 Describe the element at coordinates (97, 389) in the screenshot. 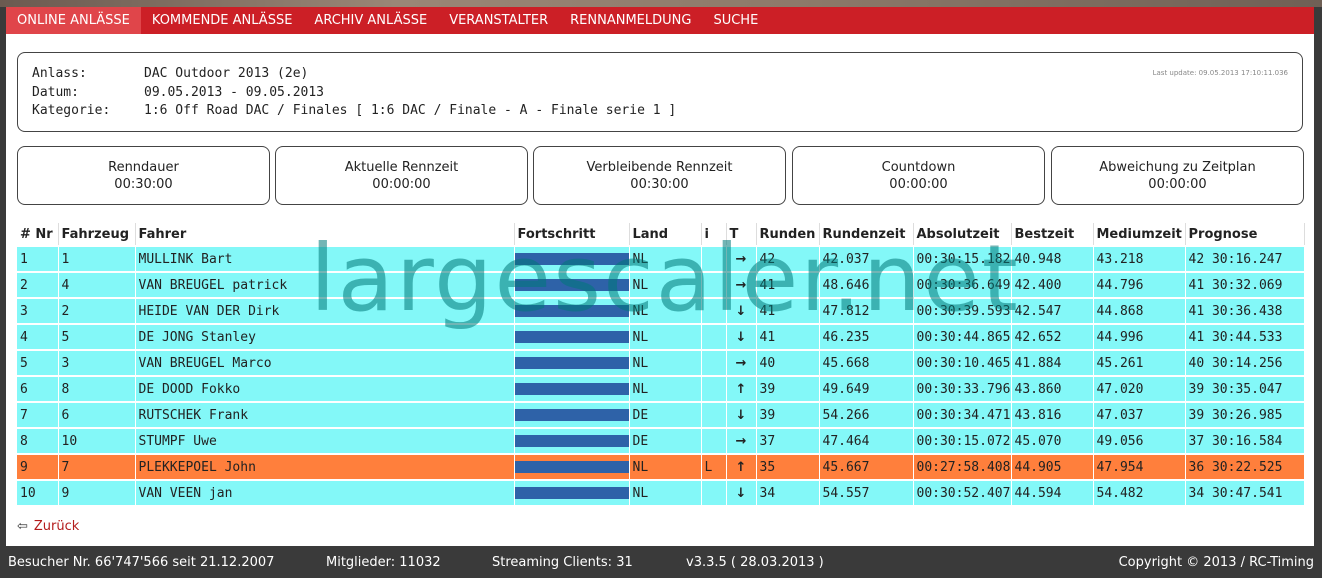

I see `cell-fahrzeug: 8` at that location.